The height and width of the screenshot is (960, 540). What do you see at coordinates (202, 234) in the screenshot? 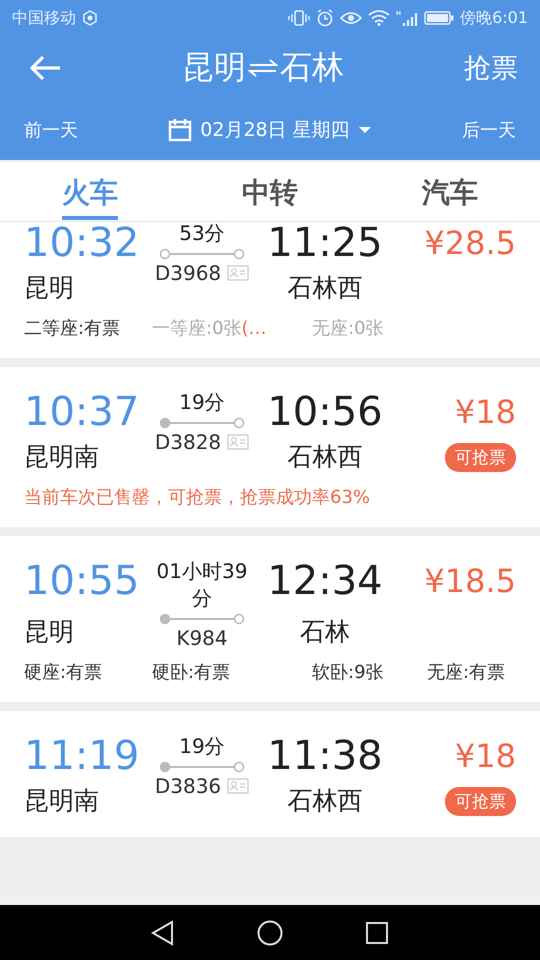
I see `trip-duration: 53分` at bounding box center [202, 234].